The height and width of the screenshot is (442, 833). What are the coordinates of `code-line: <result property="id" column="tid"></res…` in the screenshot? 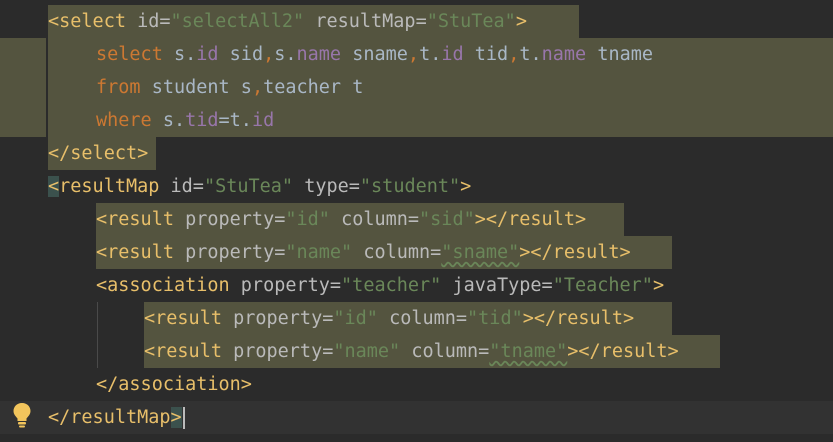 It's located at (341, 318).